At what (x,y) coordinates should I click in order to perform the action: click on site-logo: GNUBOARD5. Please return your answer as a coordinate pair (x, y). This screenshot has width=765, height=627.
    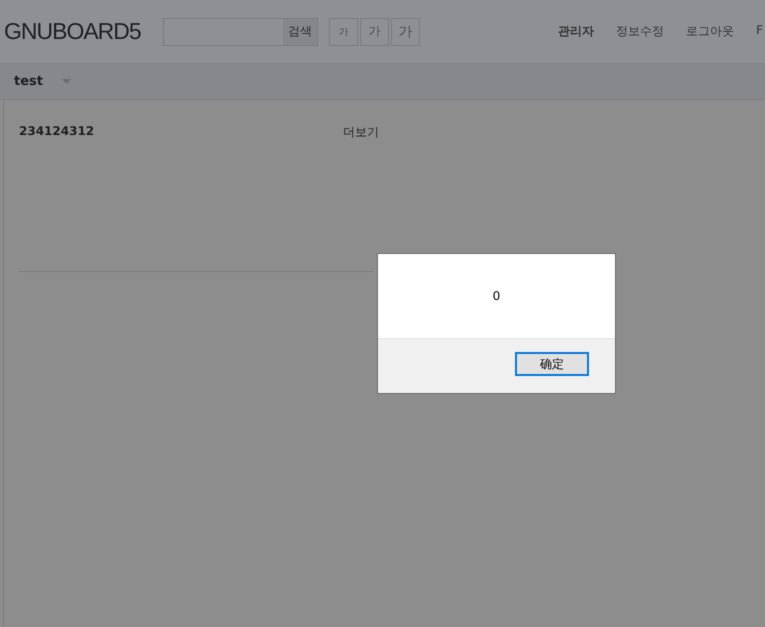
    Looking at the image, I should click on (76, 31).